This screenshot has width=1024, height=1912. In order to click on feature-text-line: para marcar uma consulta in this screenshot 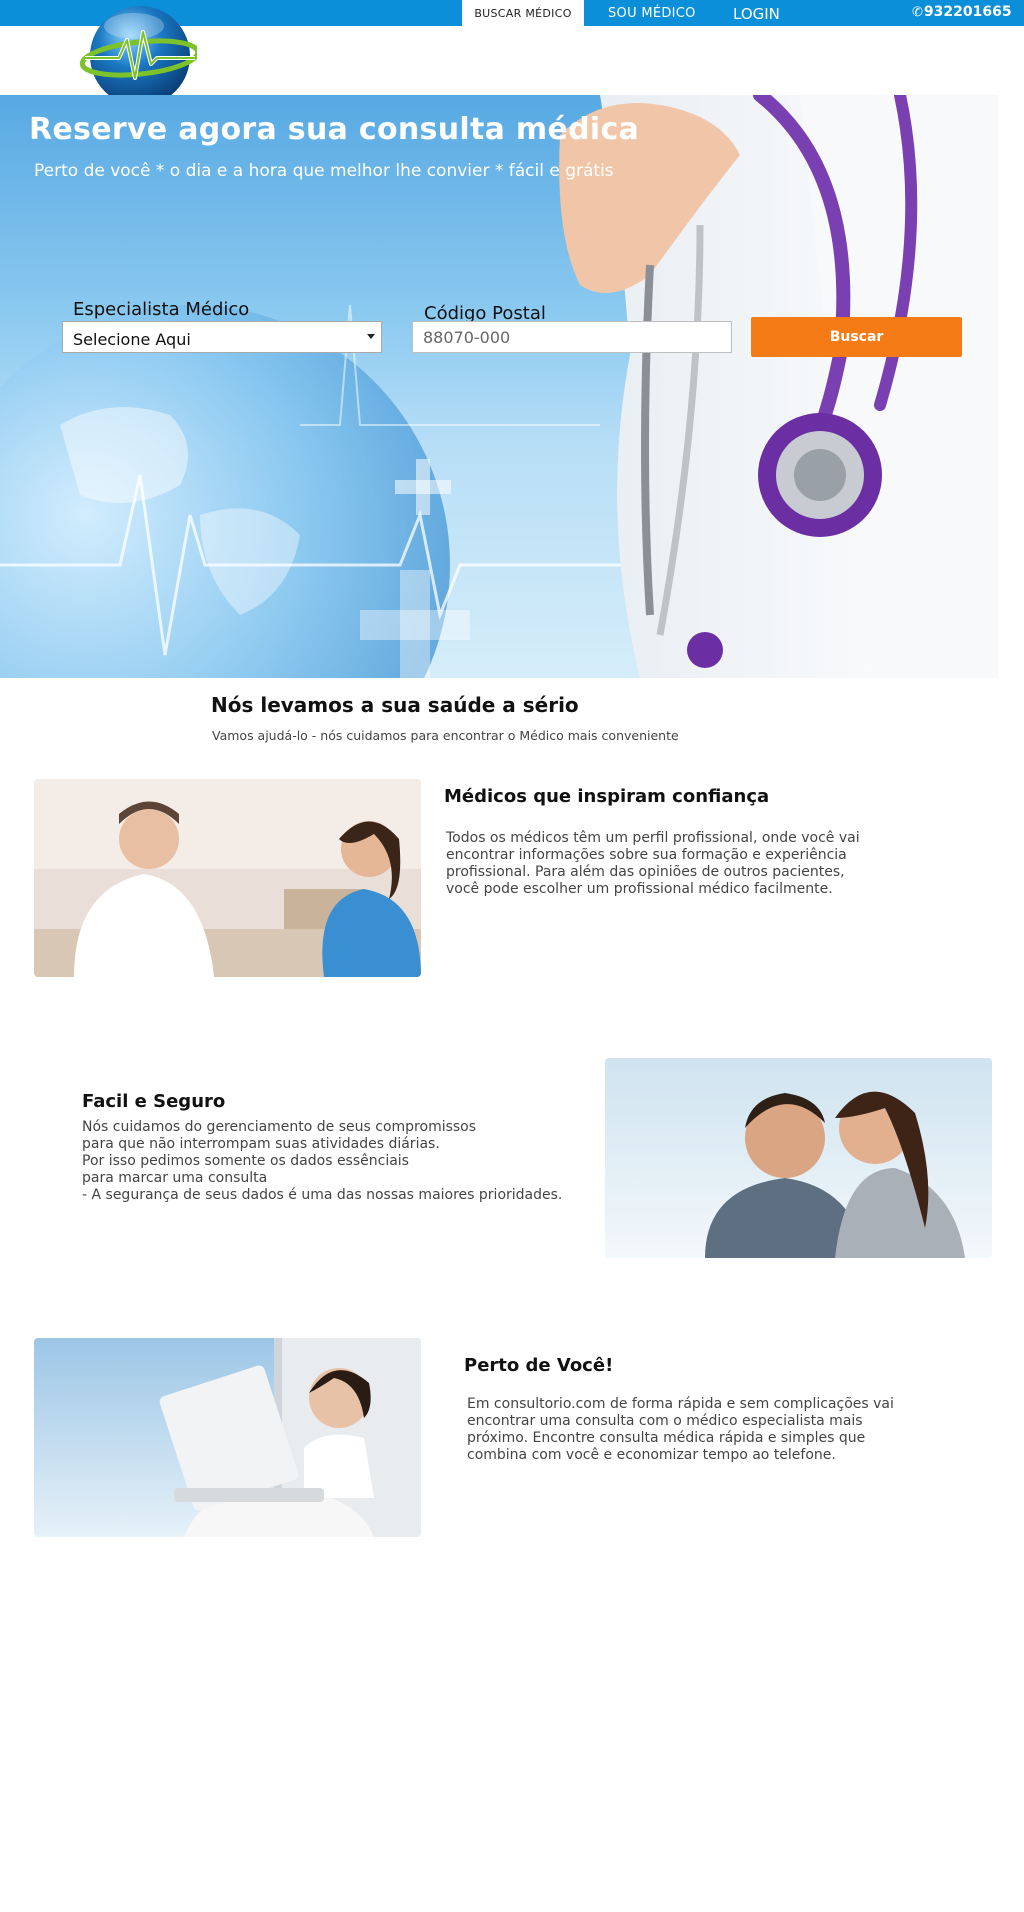, I will do `click(175, 1178)`.